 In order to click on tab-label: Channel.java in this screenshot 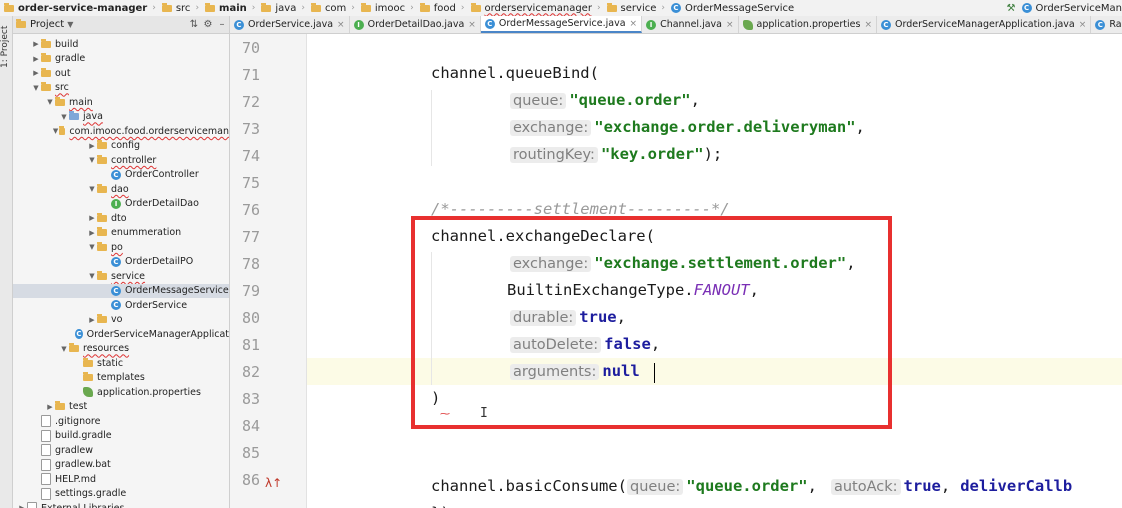, I will do `click(691, 24)`.